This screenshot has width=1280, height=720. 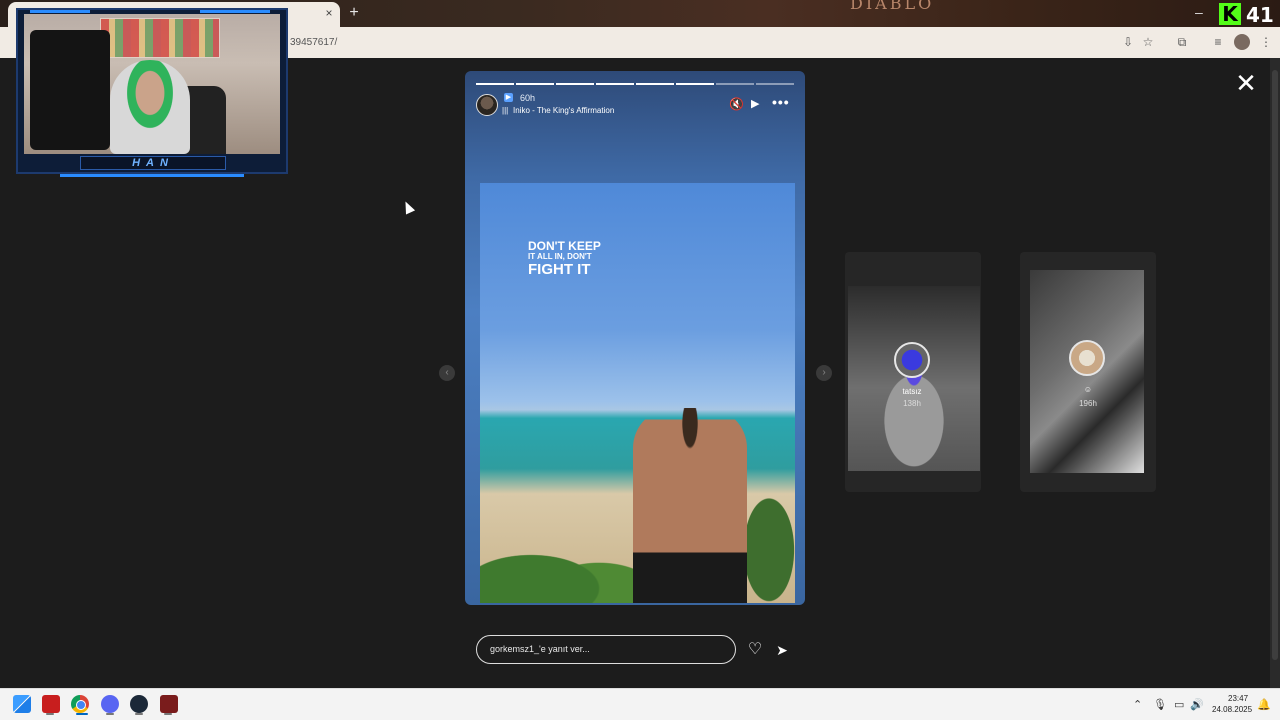 What do you see at coordinates (153, 163) in the screenshot?
I see `webcam-nameplate: HAN` at bounding box center [153, 163].